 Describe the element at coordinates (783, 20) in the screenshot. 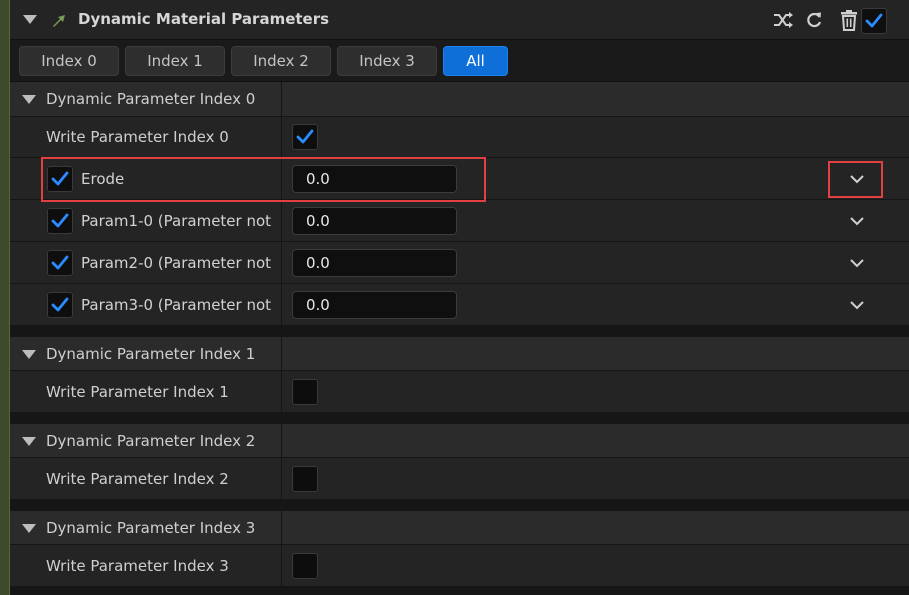

I see `shuffle-icon` at that location.